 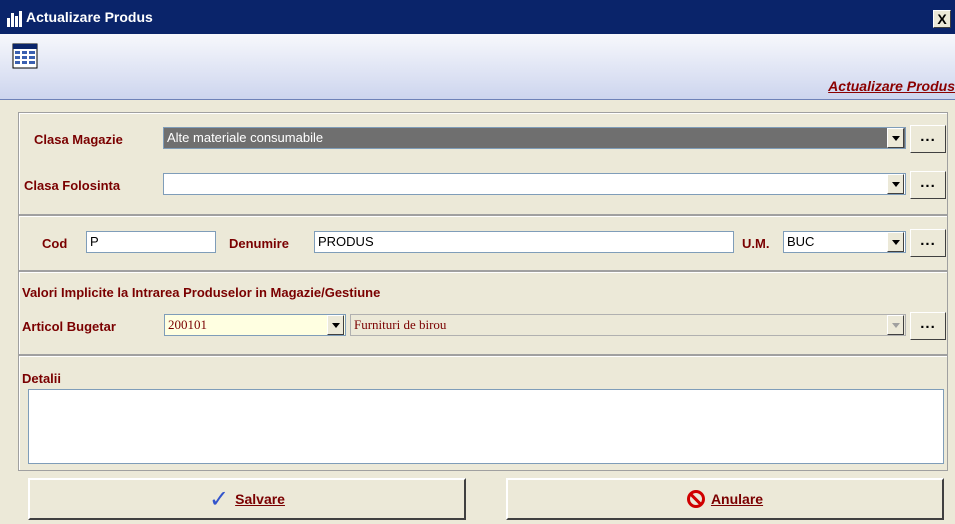 I want to click on cancel-button: Anulare, so click(x=725, y=499).